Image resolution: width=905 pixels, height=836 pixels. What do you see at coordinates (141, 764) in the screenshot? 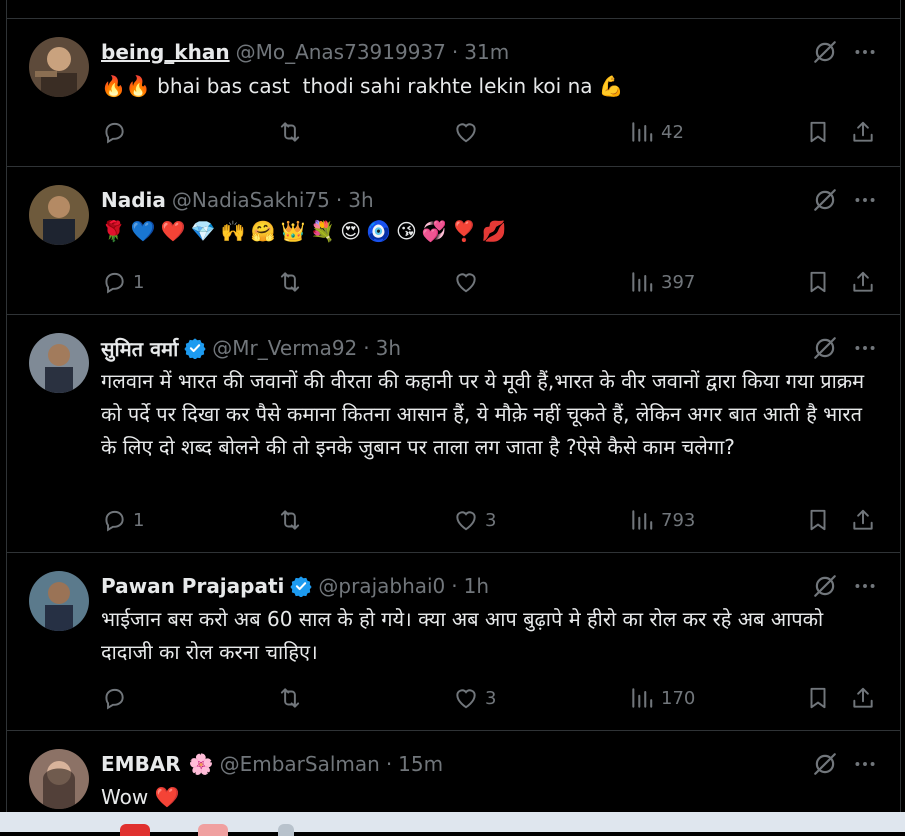
I see `display-name: EMBAR` at bounding box center [141, 764].